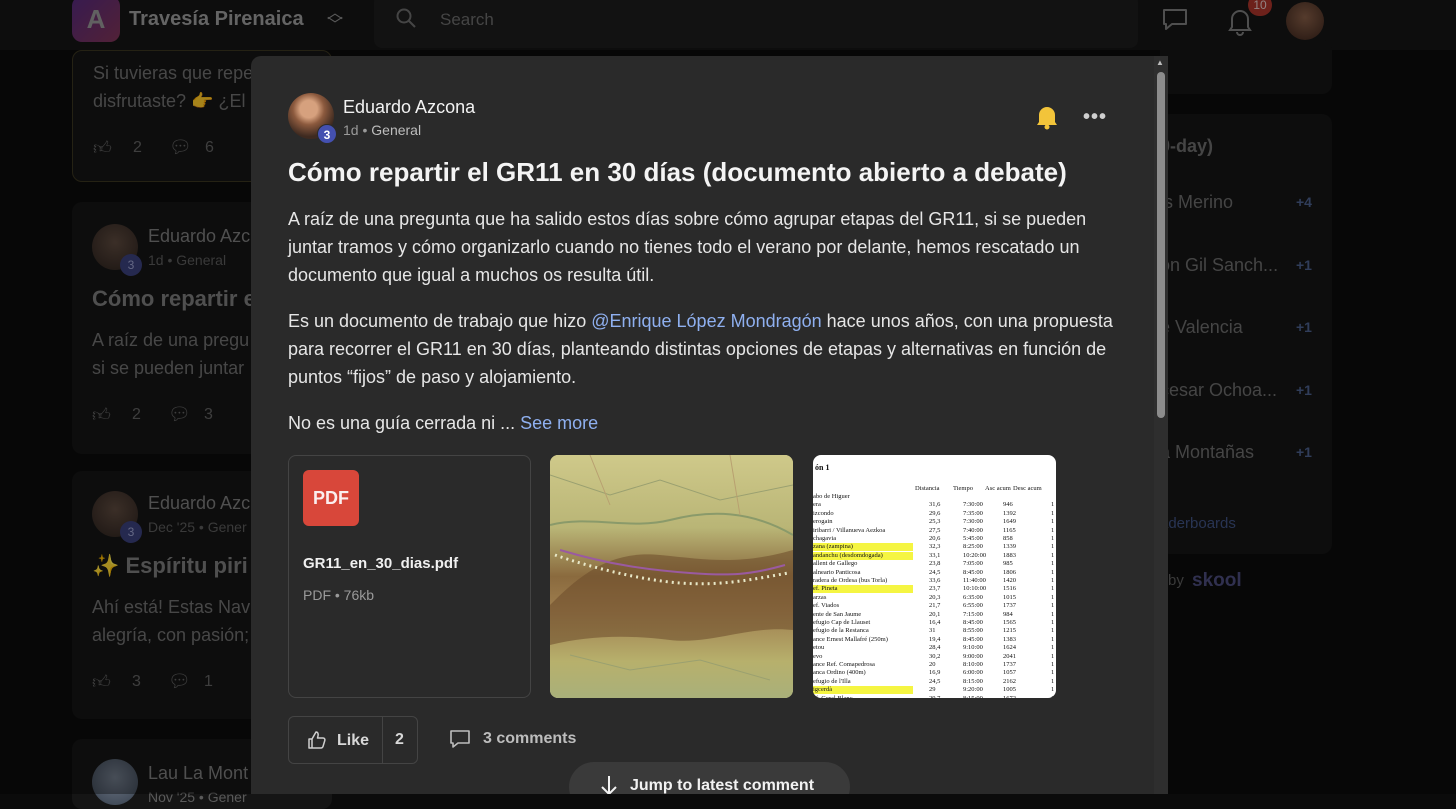 Image resolution: width=1456 pixels, height=809 pixels. I want to click on post-category: General, so click(396, 130).